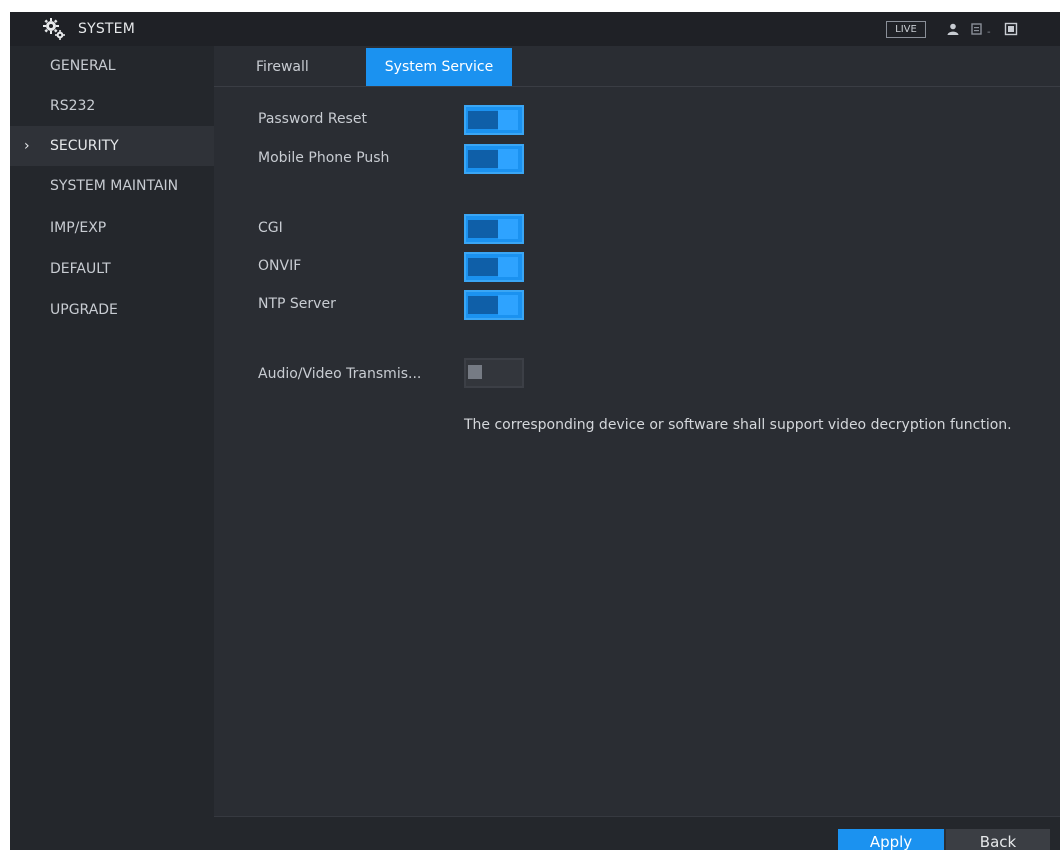 This screenshot has height=850, width=1060. Describe the element at coordinates (1011, 29) in the screenshot. I see `exit-icon` at that location.